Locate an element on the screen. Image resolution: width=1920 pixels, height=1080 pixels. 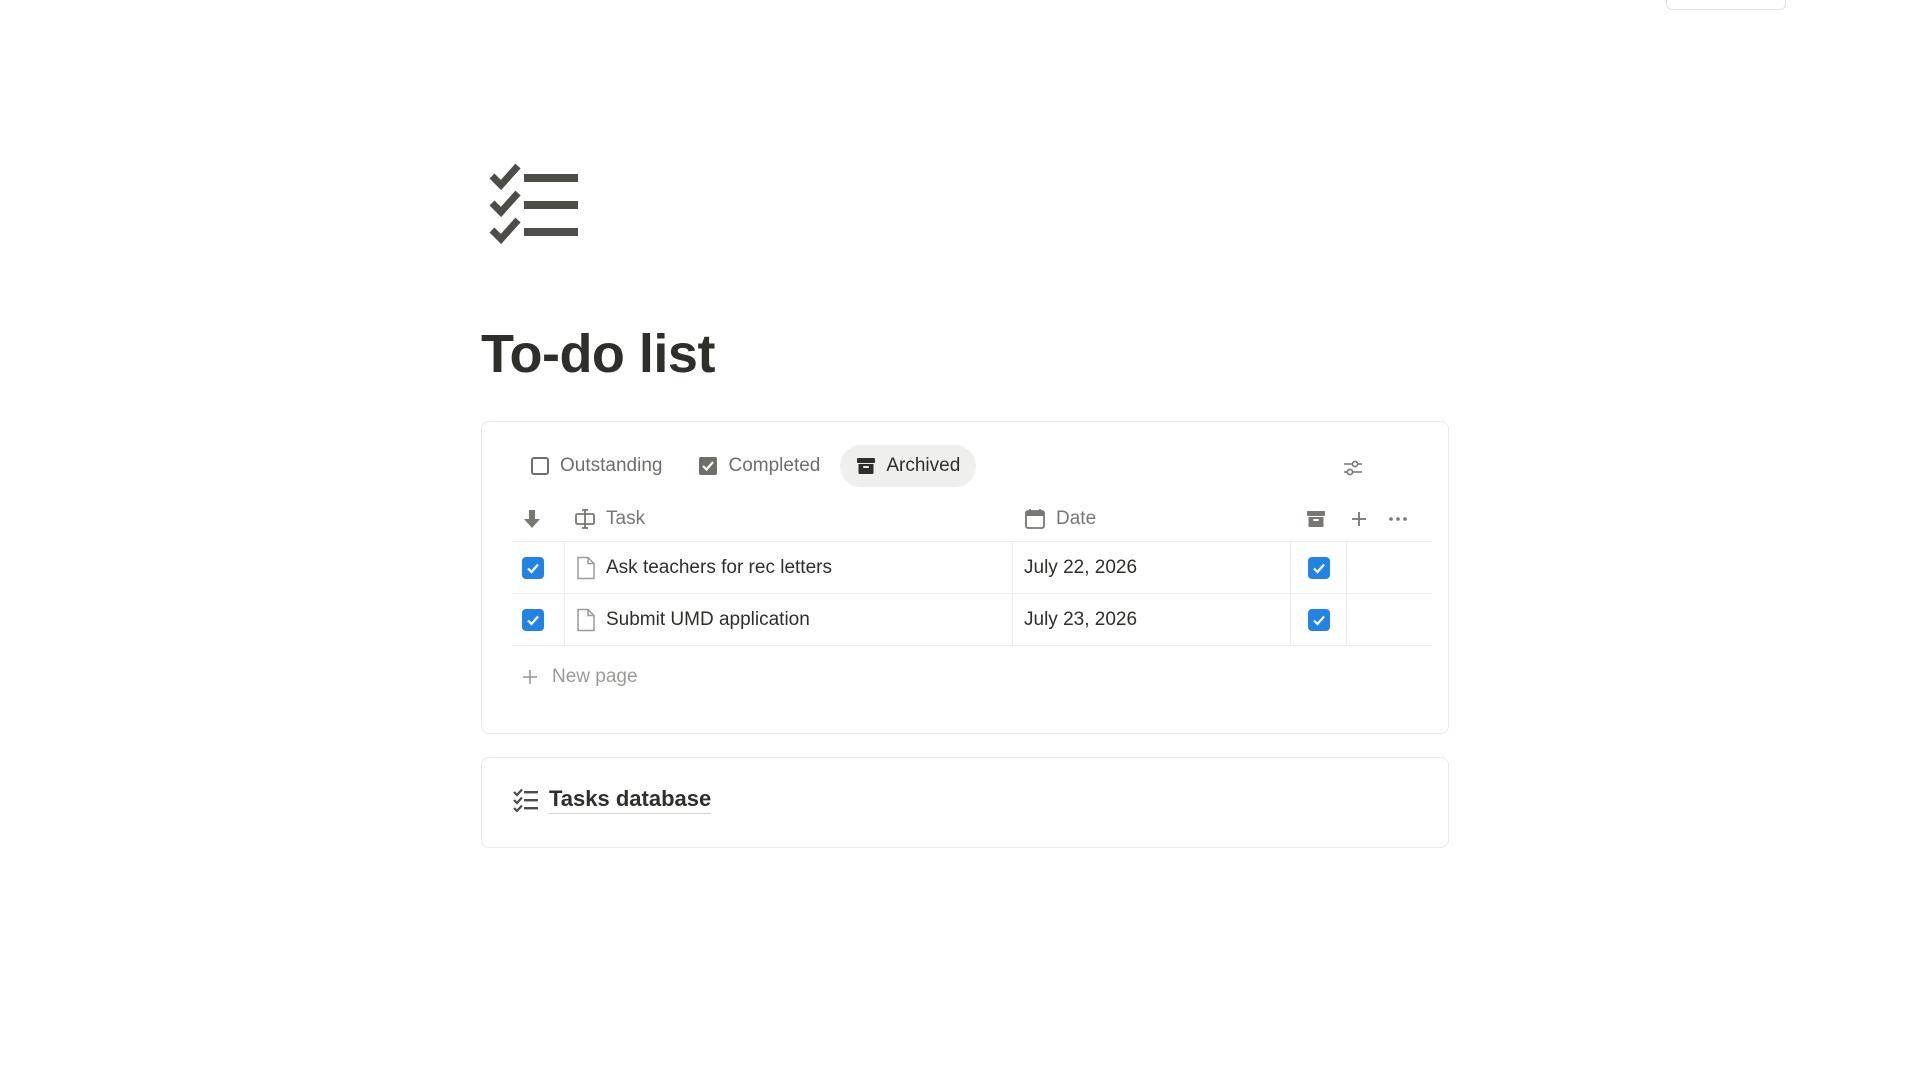
view-tabs: Outstanding Completed Archived is located at coordinates (747, 466).